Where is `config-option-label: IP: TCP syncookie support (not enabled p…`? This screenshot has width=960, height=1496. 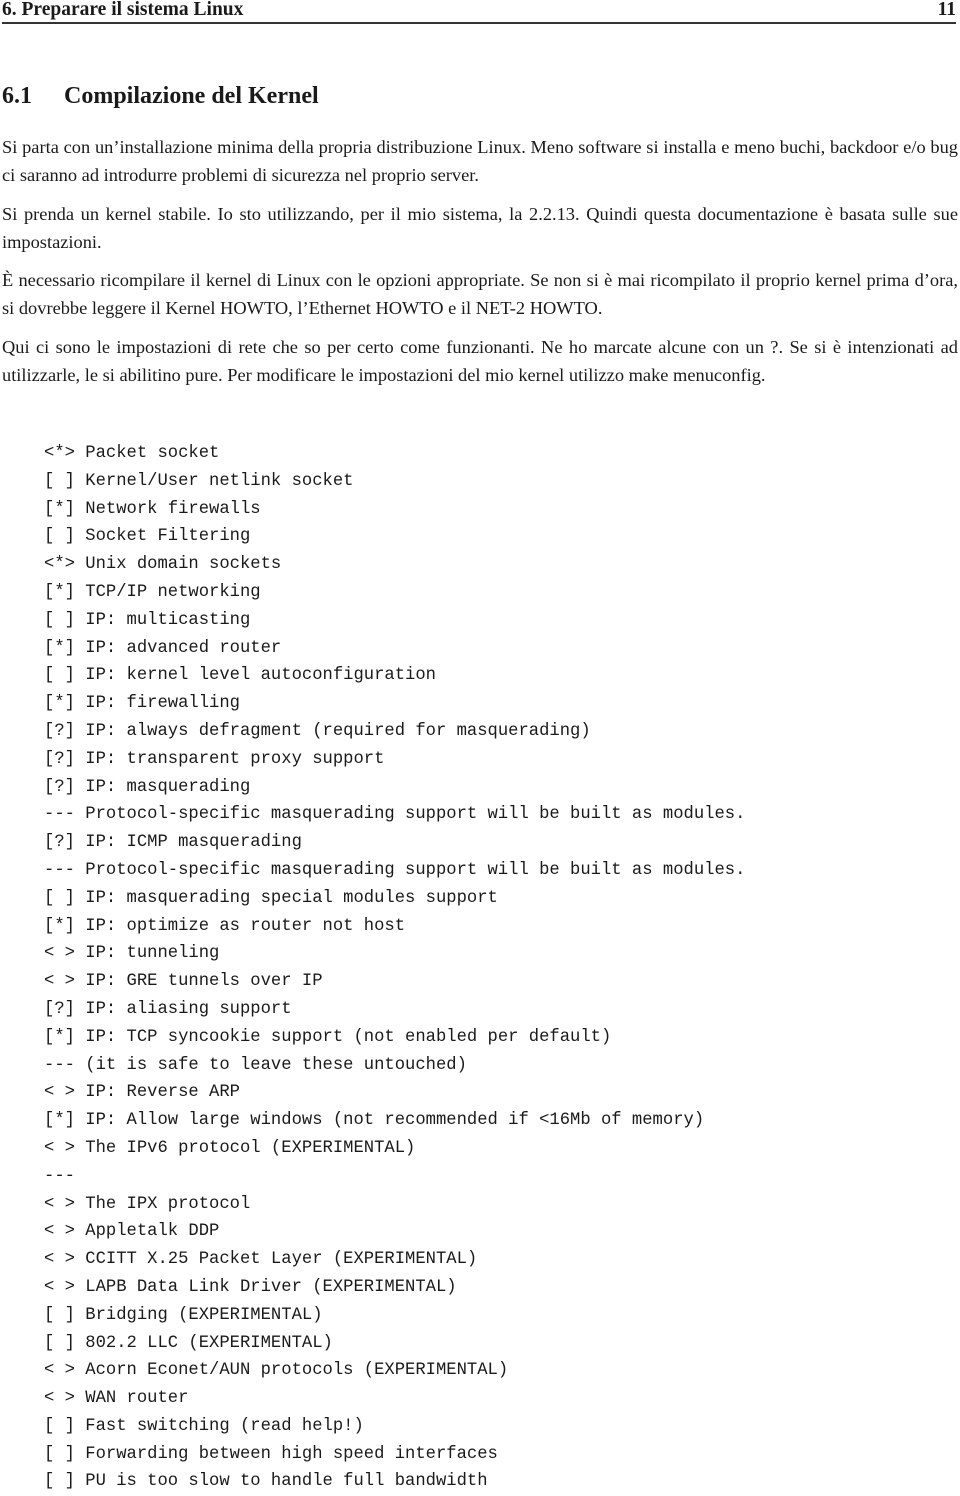 config-option-label: IP: TCP syncookie support (not enabled p… is located at coordinates (348, 1037).